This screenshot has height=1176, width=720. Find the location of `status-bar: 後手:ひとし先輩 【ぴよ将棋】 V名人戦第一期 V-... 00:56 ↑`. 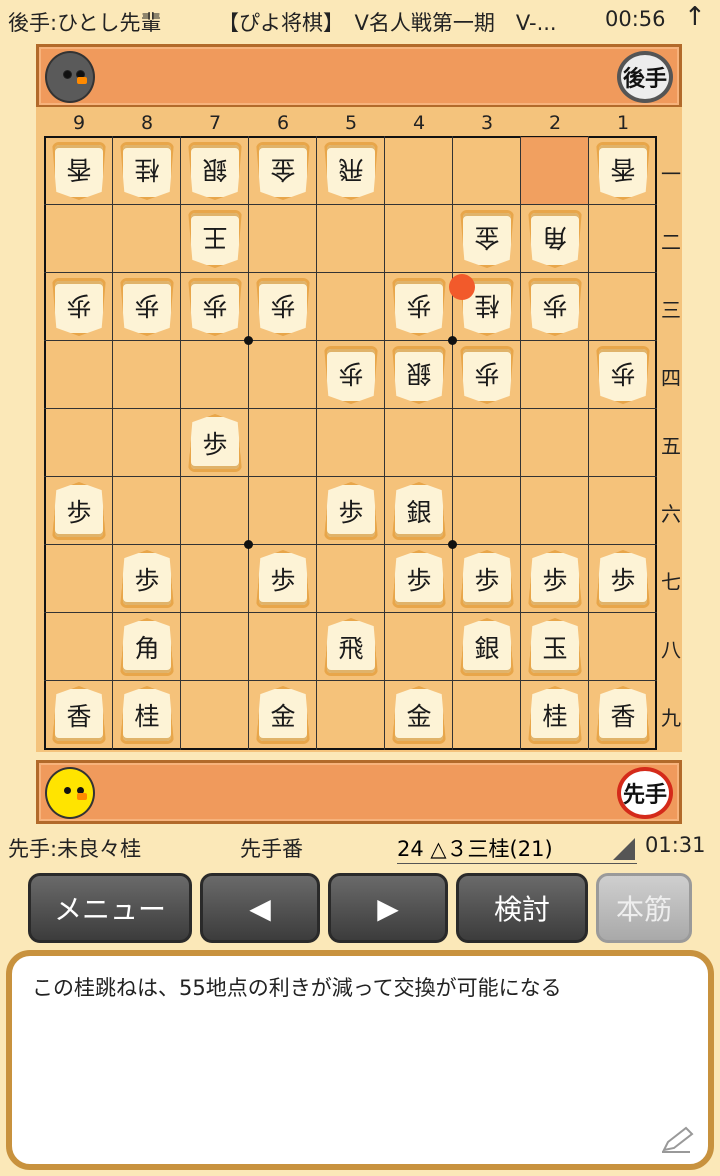

status-bar: 後手:ひとし先輩 【ぴよ将棋】 V名人戦第一期 V-... 00:56 ↑ is located at coordinates (360, 21).